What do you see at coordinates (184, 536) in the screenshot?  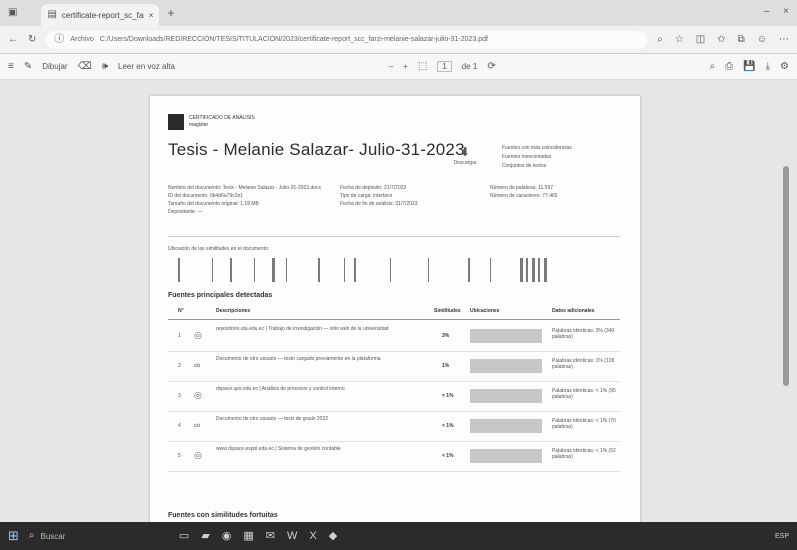 I see `task-view-icon: ▭` at bounding box center [184, 536].